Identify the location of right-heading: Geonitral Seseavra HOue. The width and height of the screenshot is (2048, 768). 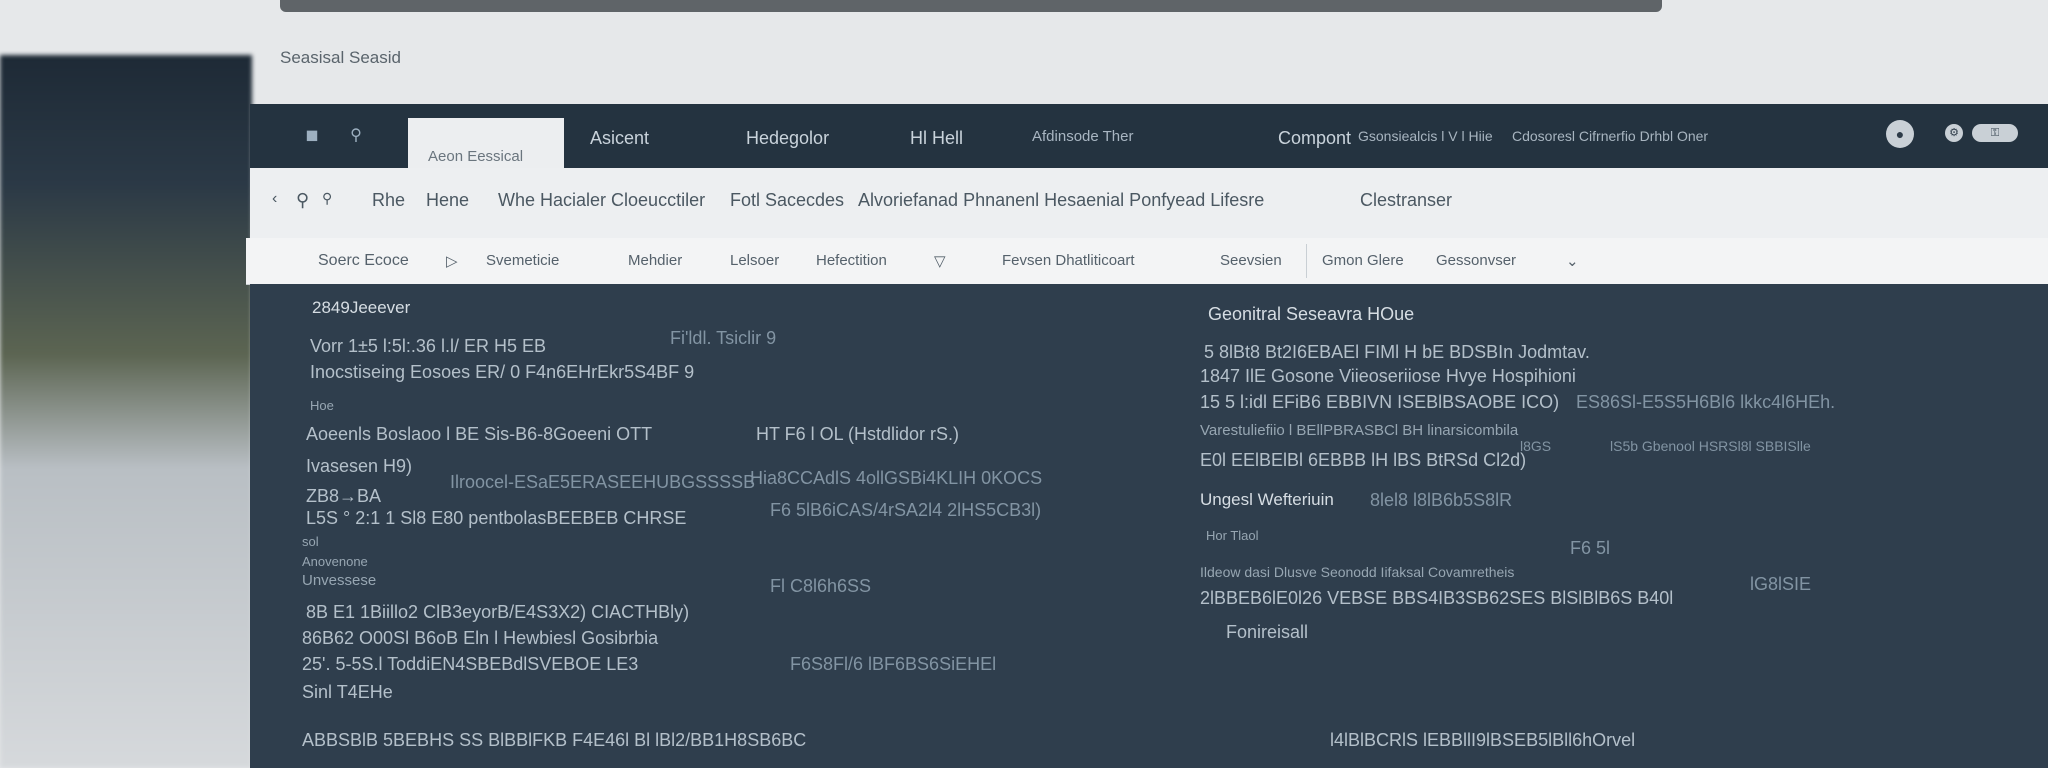
(1311, 314).